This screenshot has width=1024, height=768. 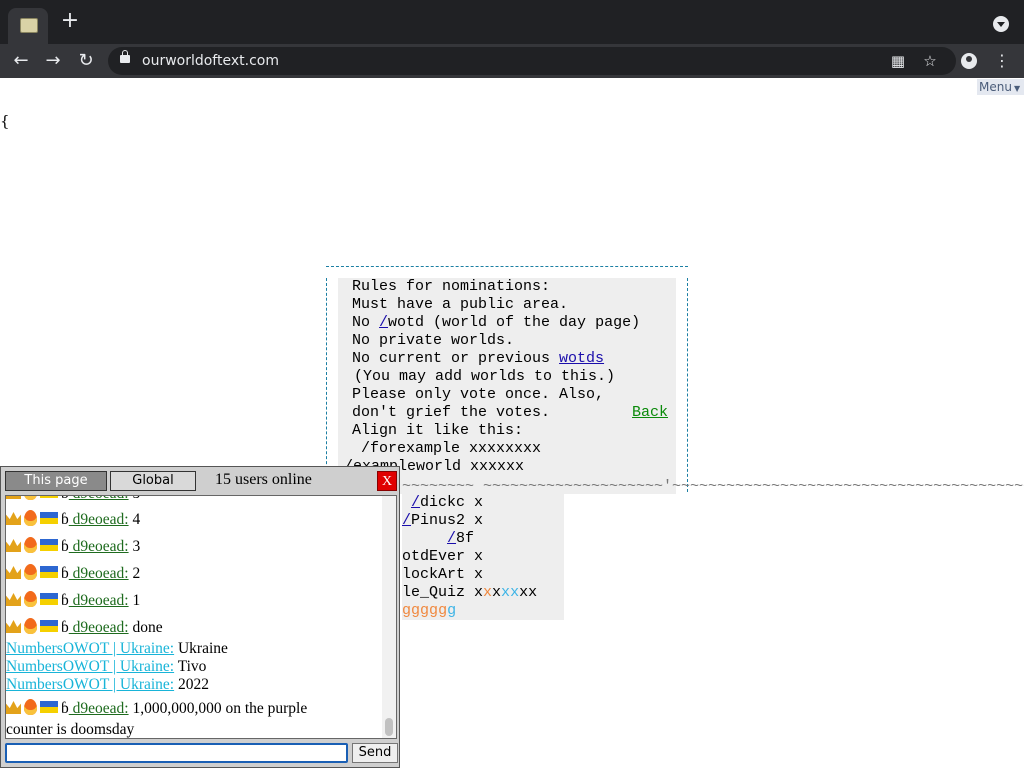 What do you see at coordinates (438, 430) in the screenshot?
I see `rule-align: Align it like this:` at bounding box center [438, 430].